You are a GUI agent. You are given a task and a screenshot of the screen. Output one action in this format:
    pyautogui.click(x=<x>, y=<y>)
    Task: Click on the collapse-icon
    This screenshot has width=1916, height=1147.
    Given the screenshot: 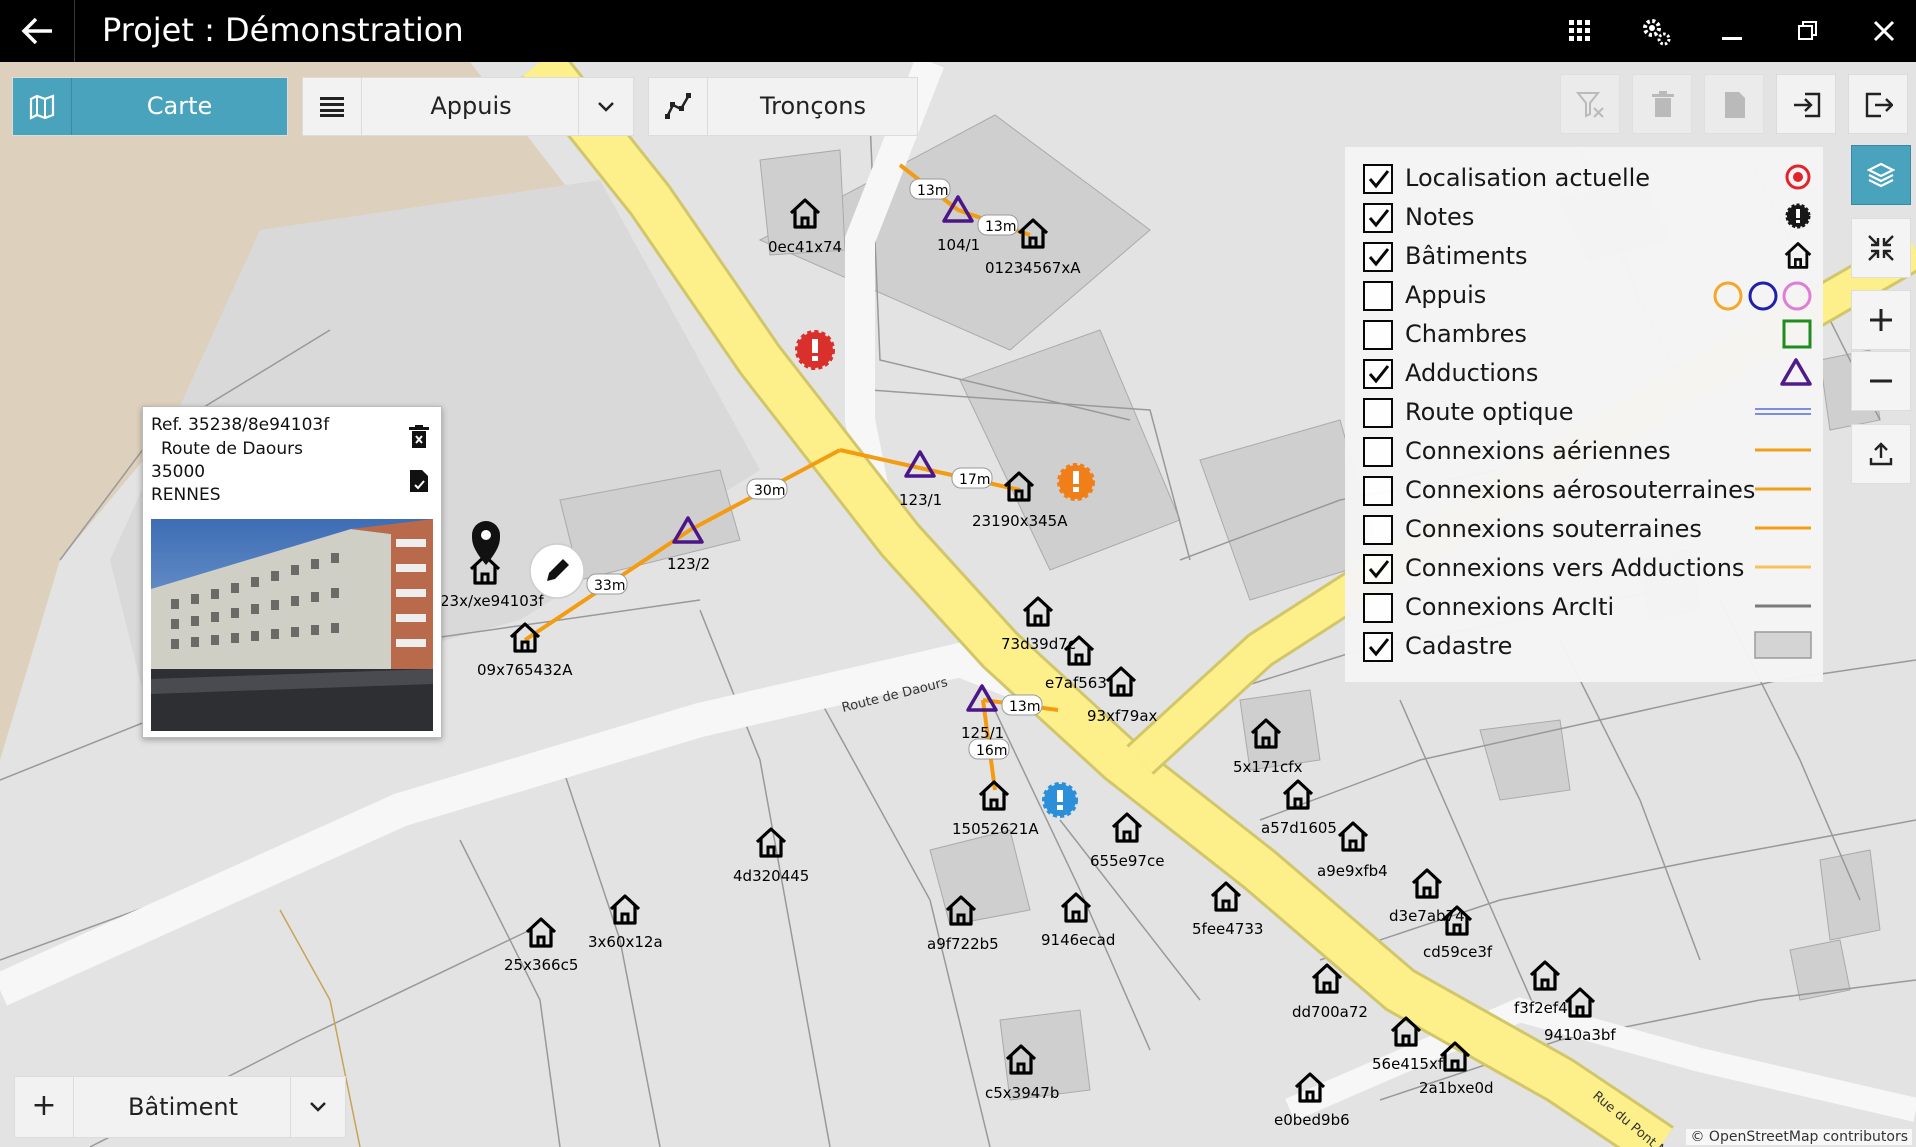 What is the action you would take?
    pyautogui.click(x=1881, y=248)
    